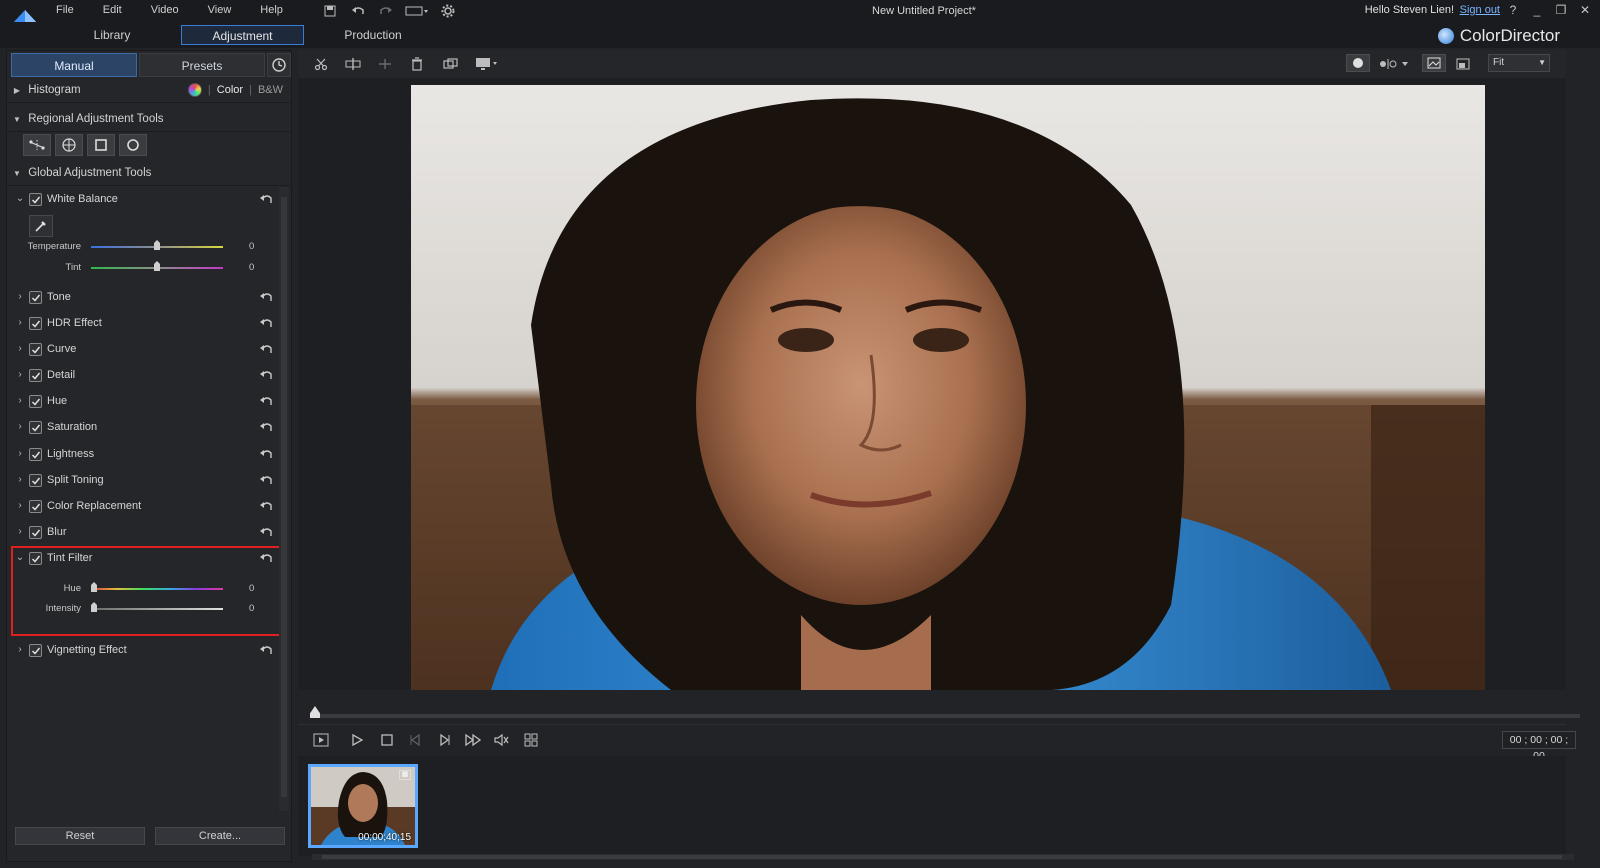 Image resolution: width=1600 pixels, height=868 pixels. I want to click on histogram-color-option: Color, so click(230, 90).